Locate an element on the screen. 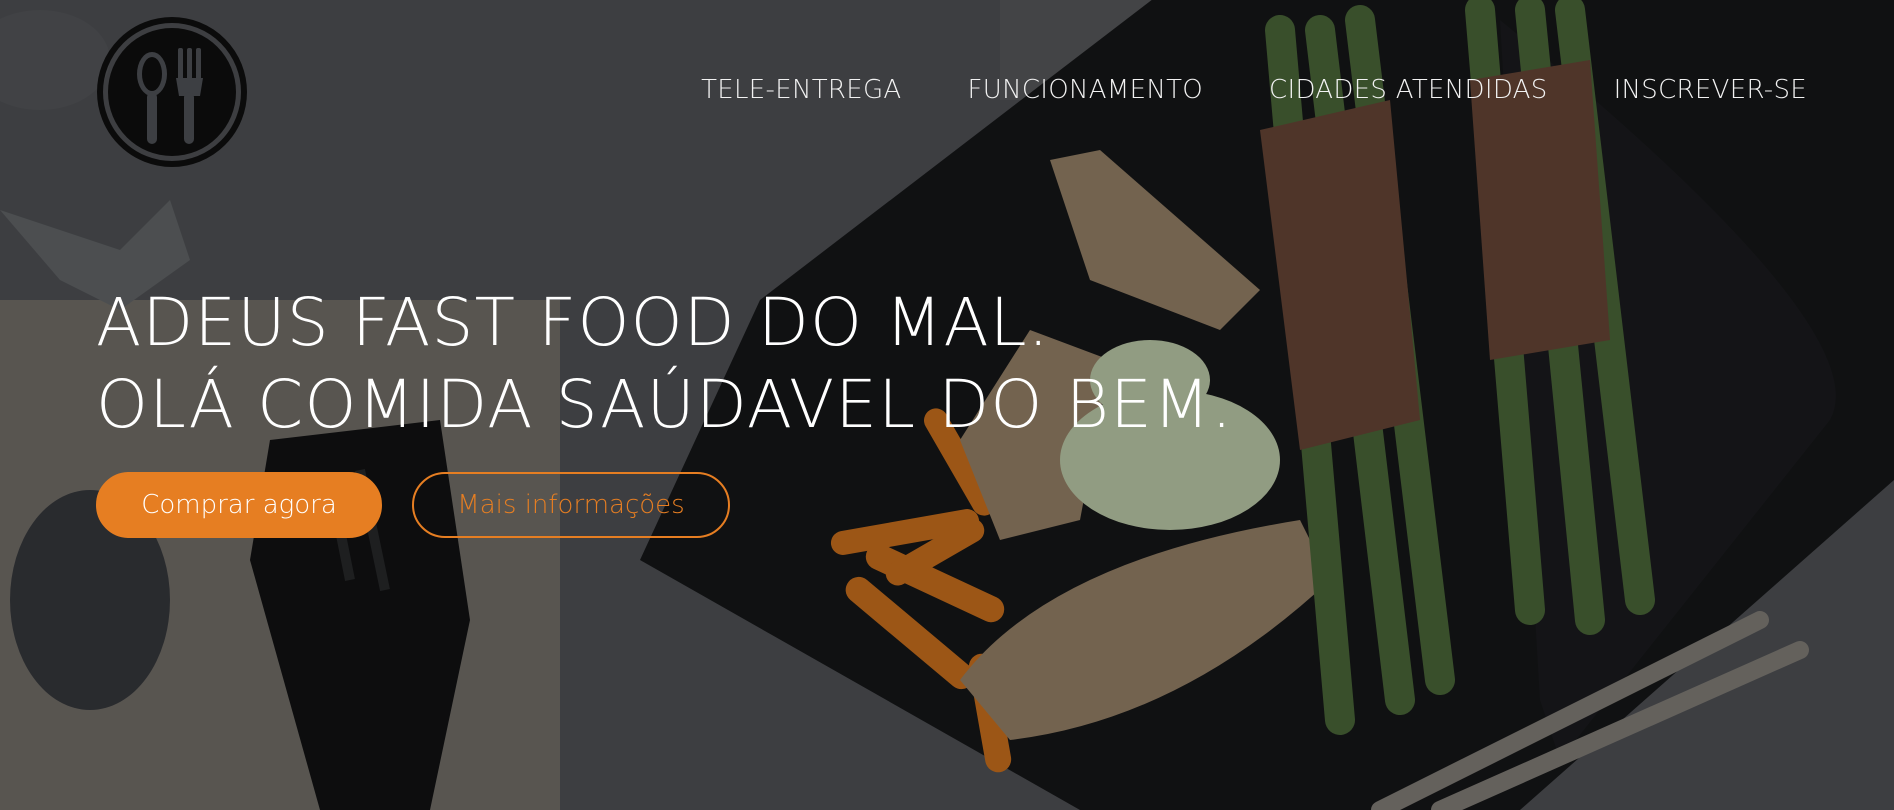 The width and height of the screenshot is (1894, 810). spoon-fork-icon is located at coordinates (172, 92).